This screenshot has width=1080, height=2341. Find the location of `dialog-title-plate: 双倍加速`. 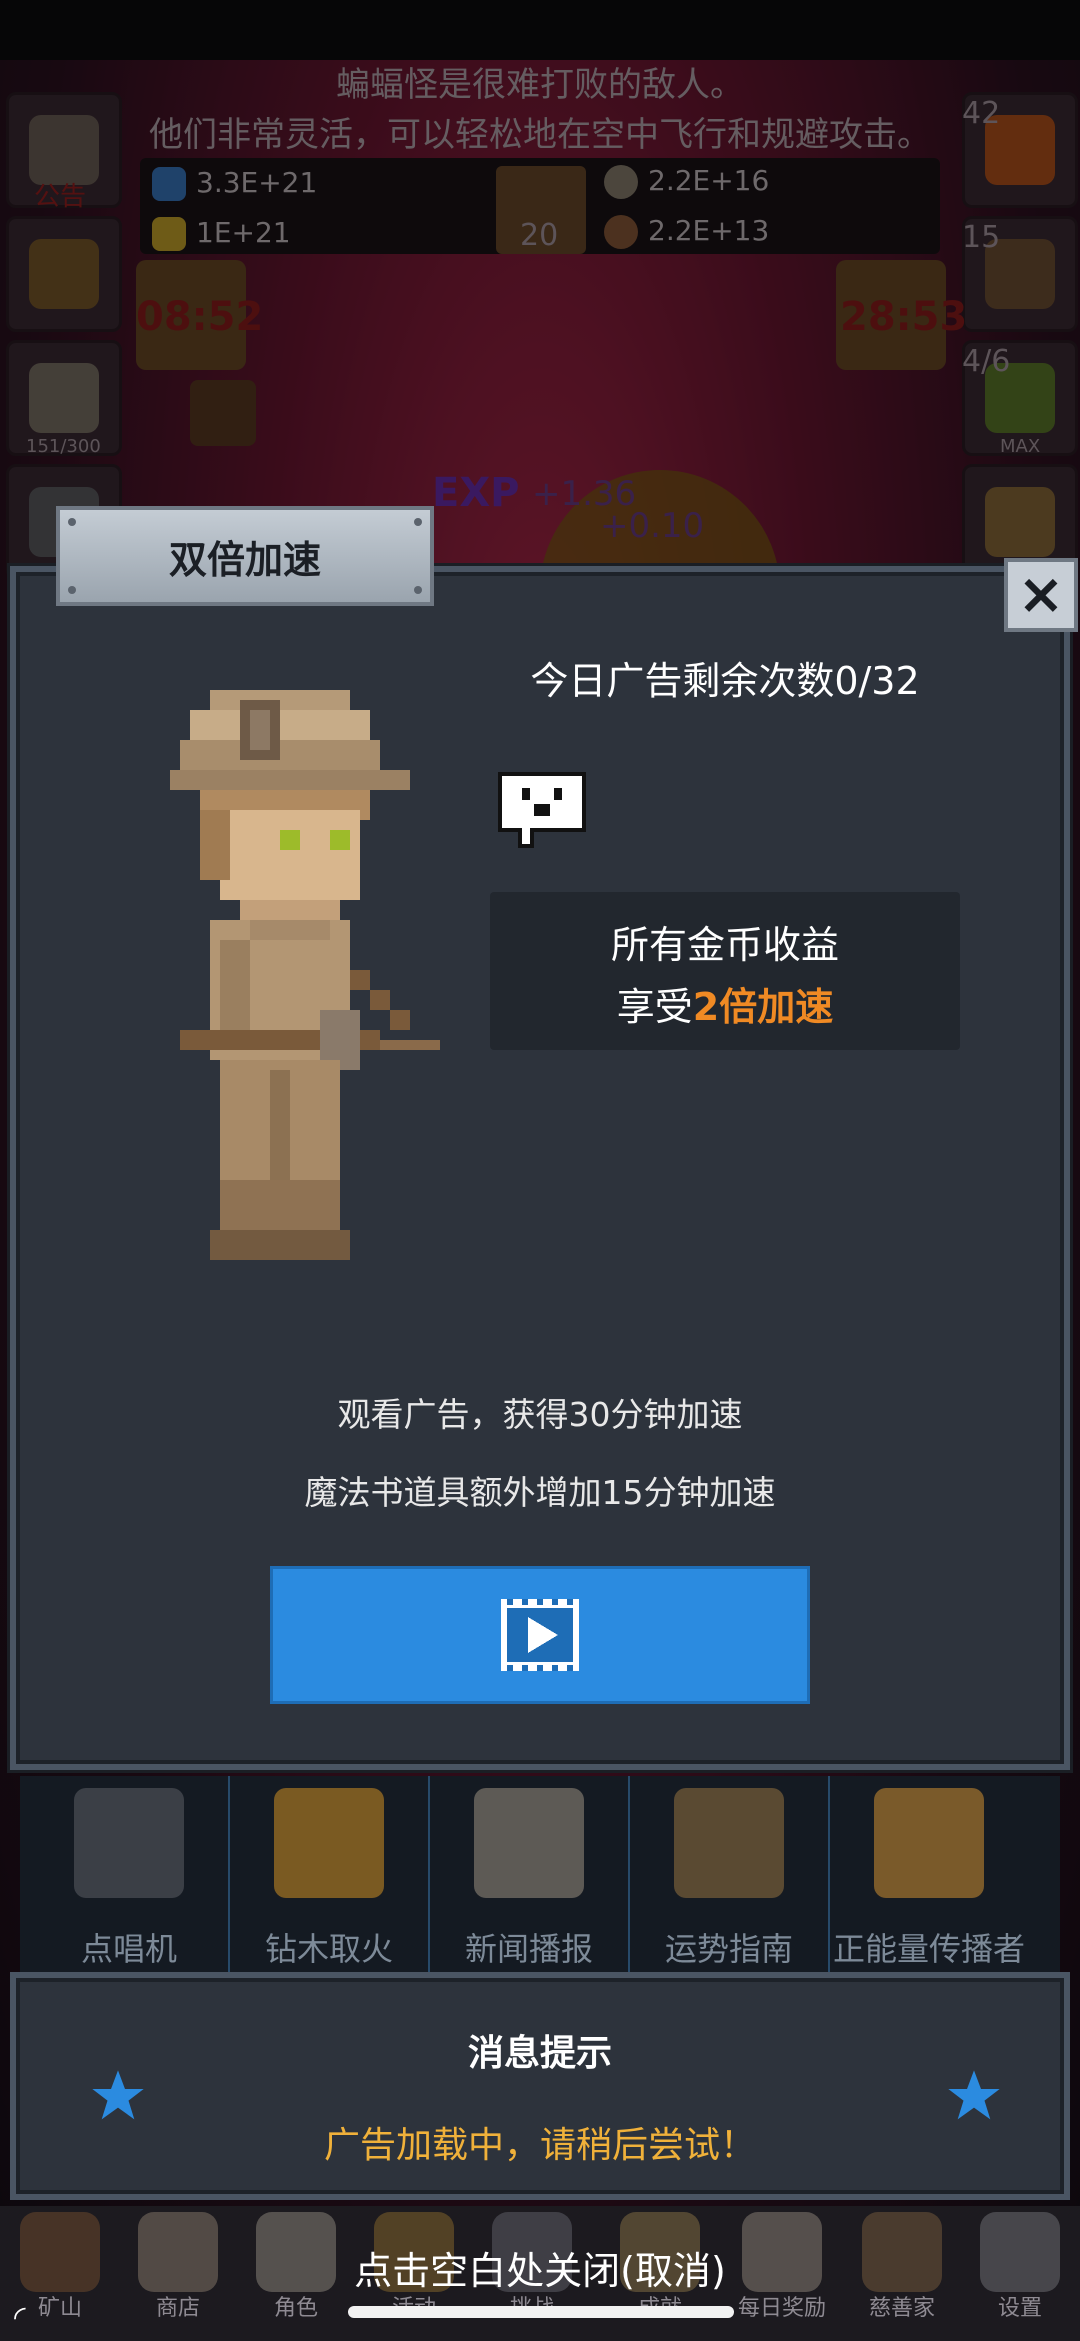

dialog-title-plate: 双倍加速 is located at coordinates (245, 556).